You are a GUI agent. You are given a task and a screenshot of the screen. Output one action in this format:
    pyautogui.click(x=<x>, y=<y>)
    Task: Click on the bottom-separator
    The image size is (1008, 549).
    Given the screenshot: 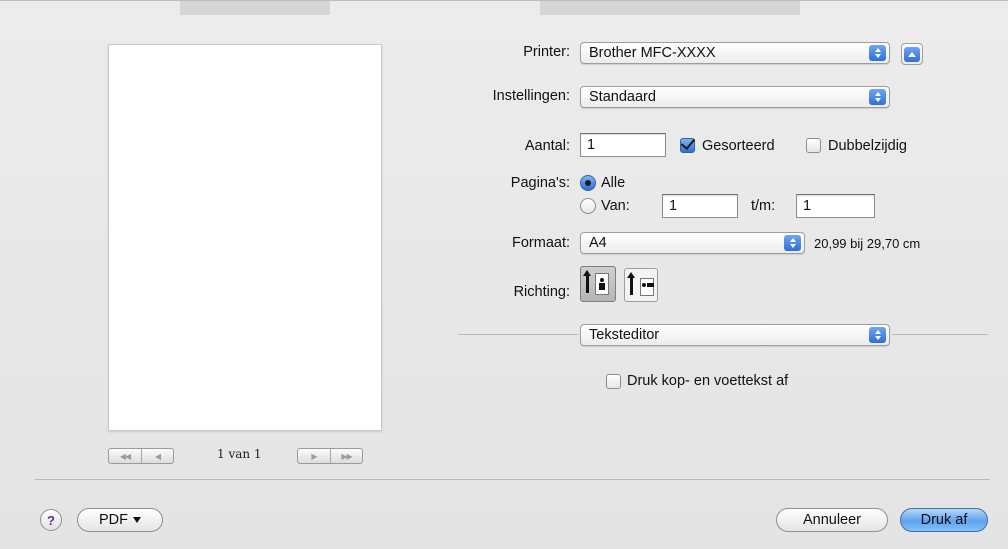 What is the action you would take?
    pyautogui.click(x=512, y=479)
    